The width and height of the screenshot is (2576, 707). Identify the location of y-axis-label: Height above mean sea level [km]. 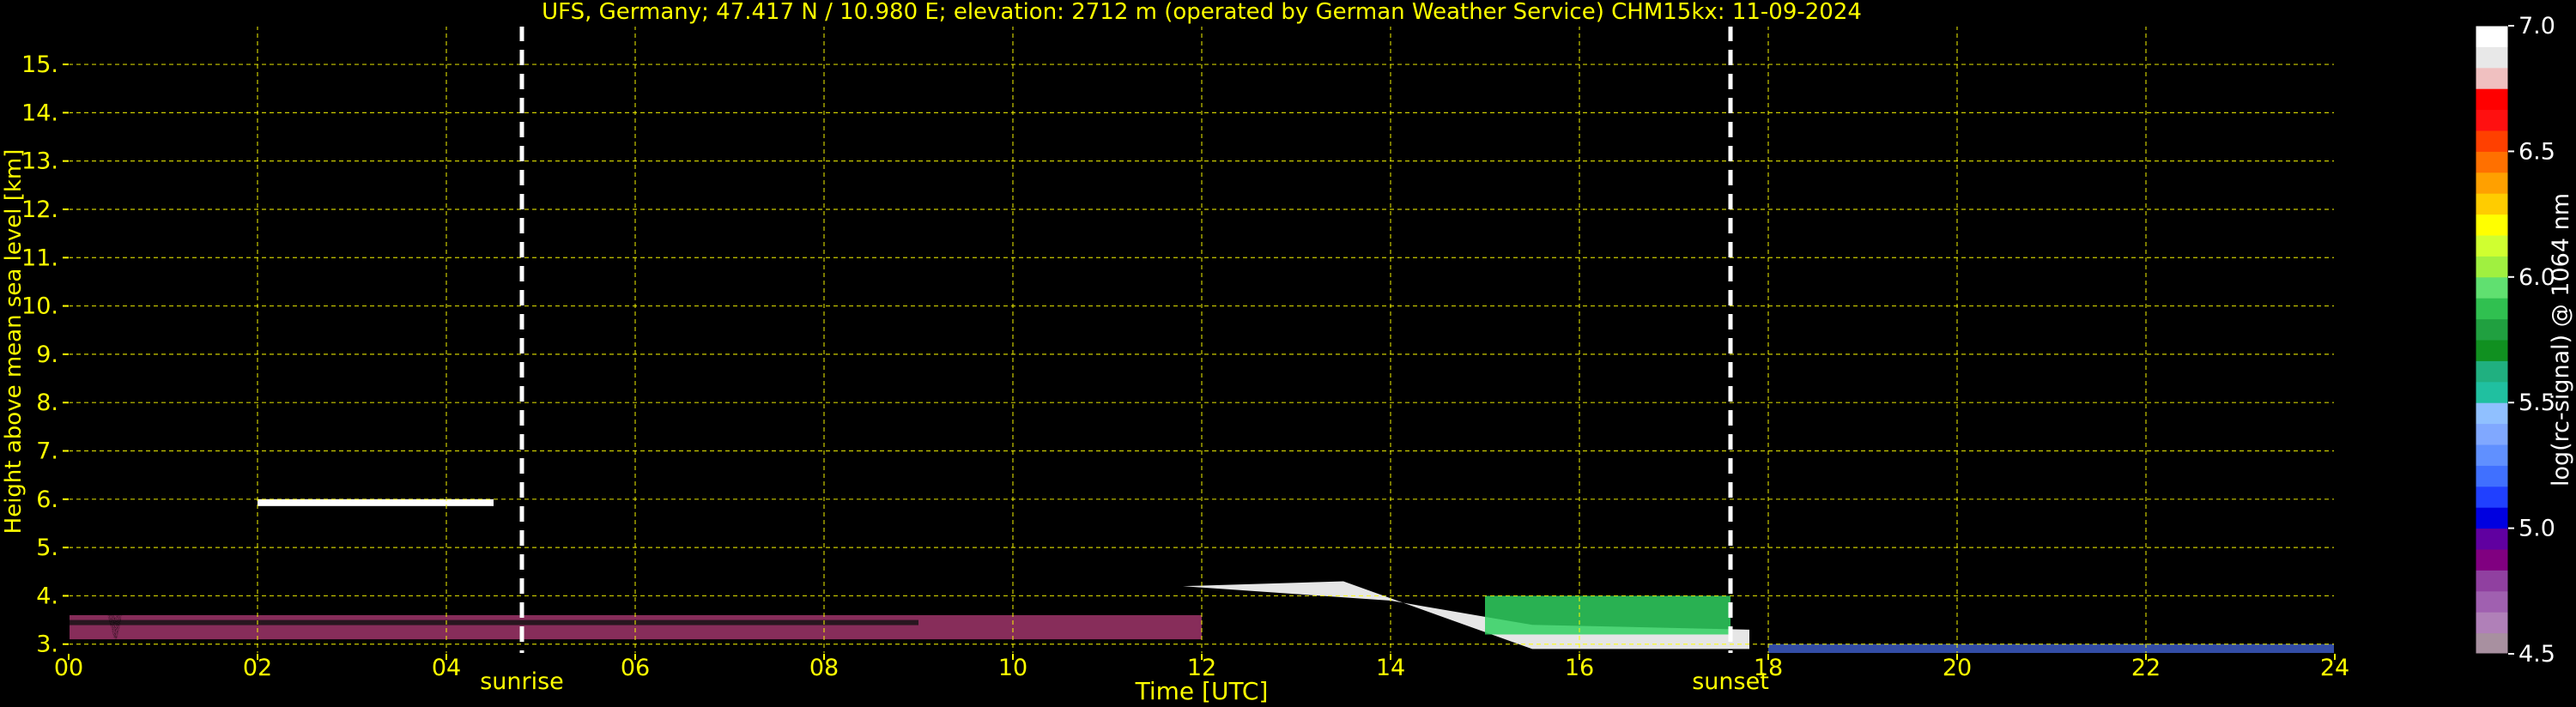
(14, 342).